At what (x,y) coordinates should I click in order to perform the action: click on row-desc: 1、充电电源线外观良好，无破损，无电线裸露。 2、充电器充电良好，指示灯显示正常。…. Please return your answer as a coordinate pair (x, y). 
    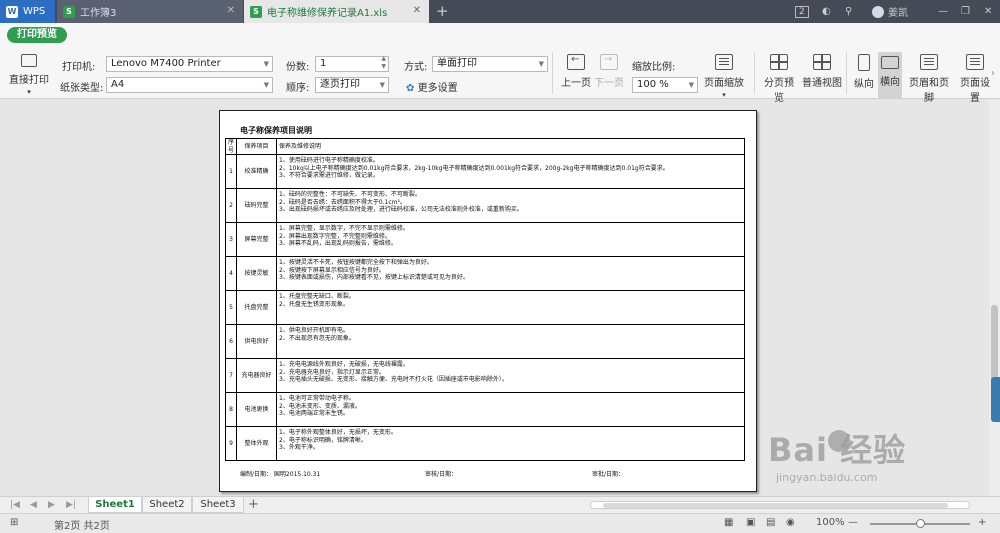
    Looking at the image, I should click on (510, 376).